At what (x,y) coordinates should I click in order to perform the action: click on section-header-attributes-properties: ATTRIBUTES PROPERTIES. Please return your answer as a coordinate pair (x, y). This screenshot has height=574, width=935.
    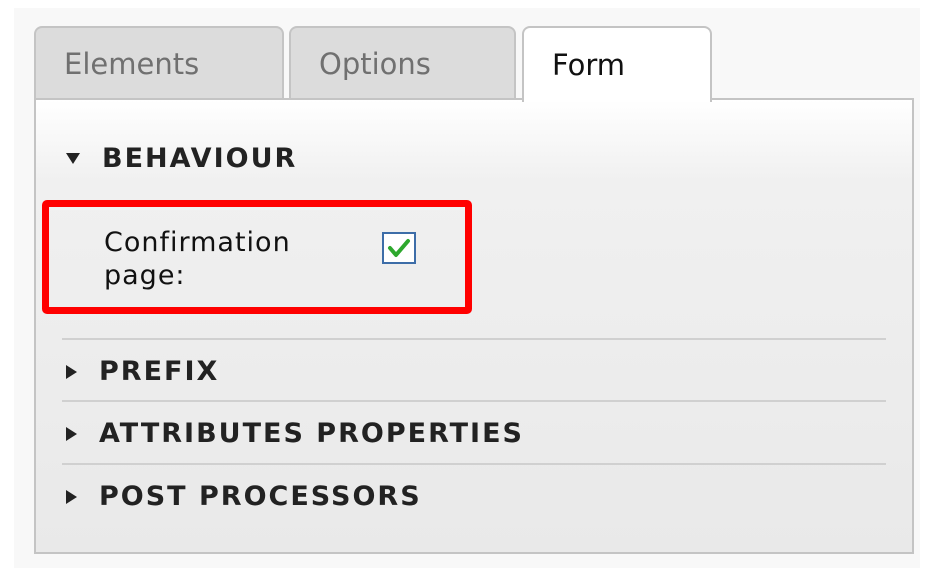
    Looking at the image, I should click on (295, 433).